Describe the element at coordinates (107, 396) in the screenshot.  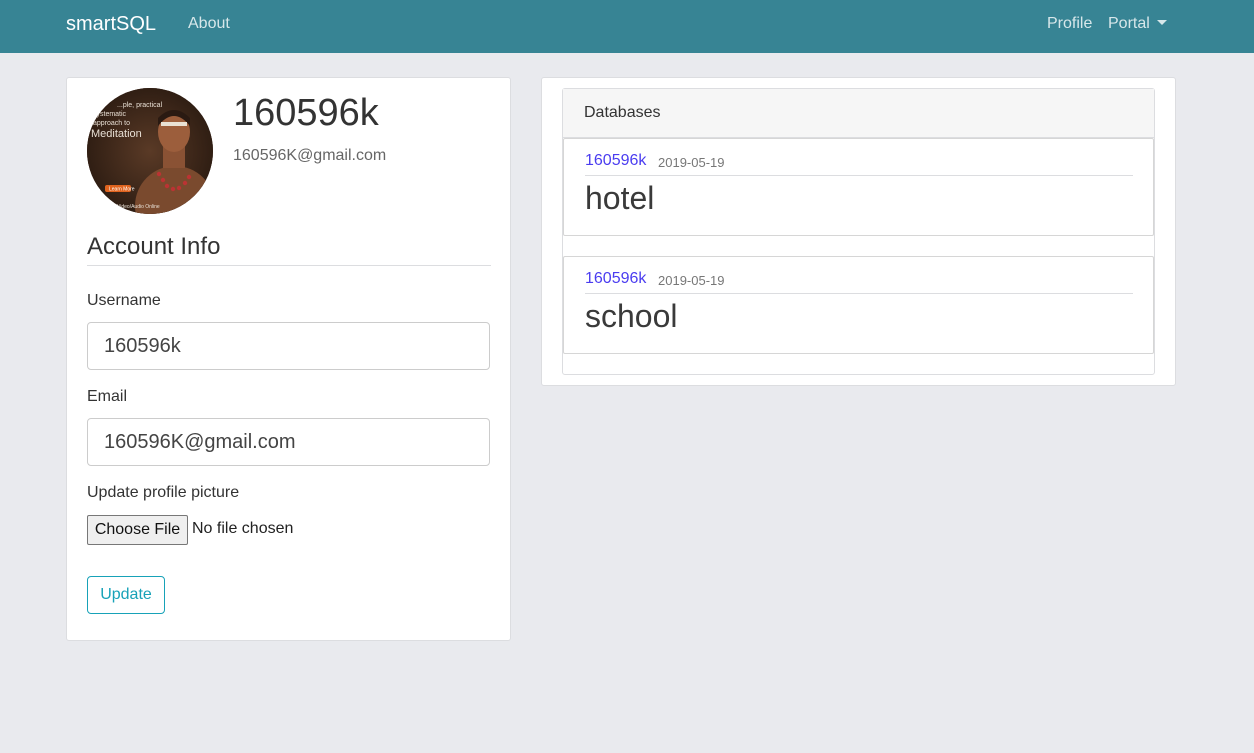
I see `email-label: Email` at that location.